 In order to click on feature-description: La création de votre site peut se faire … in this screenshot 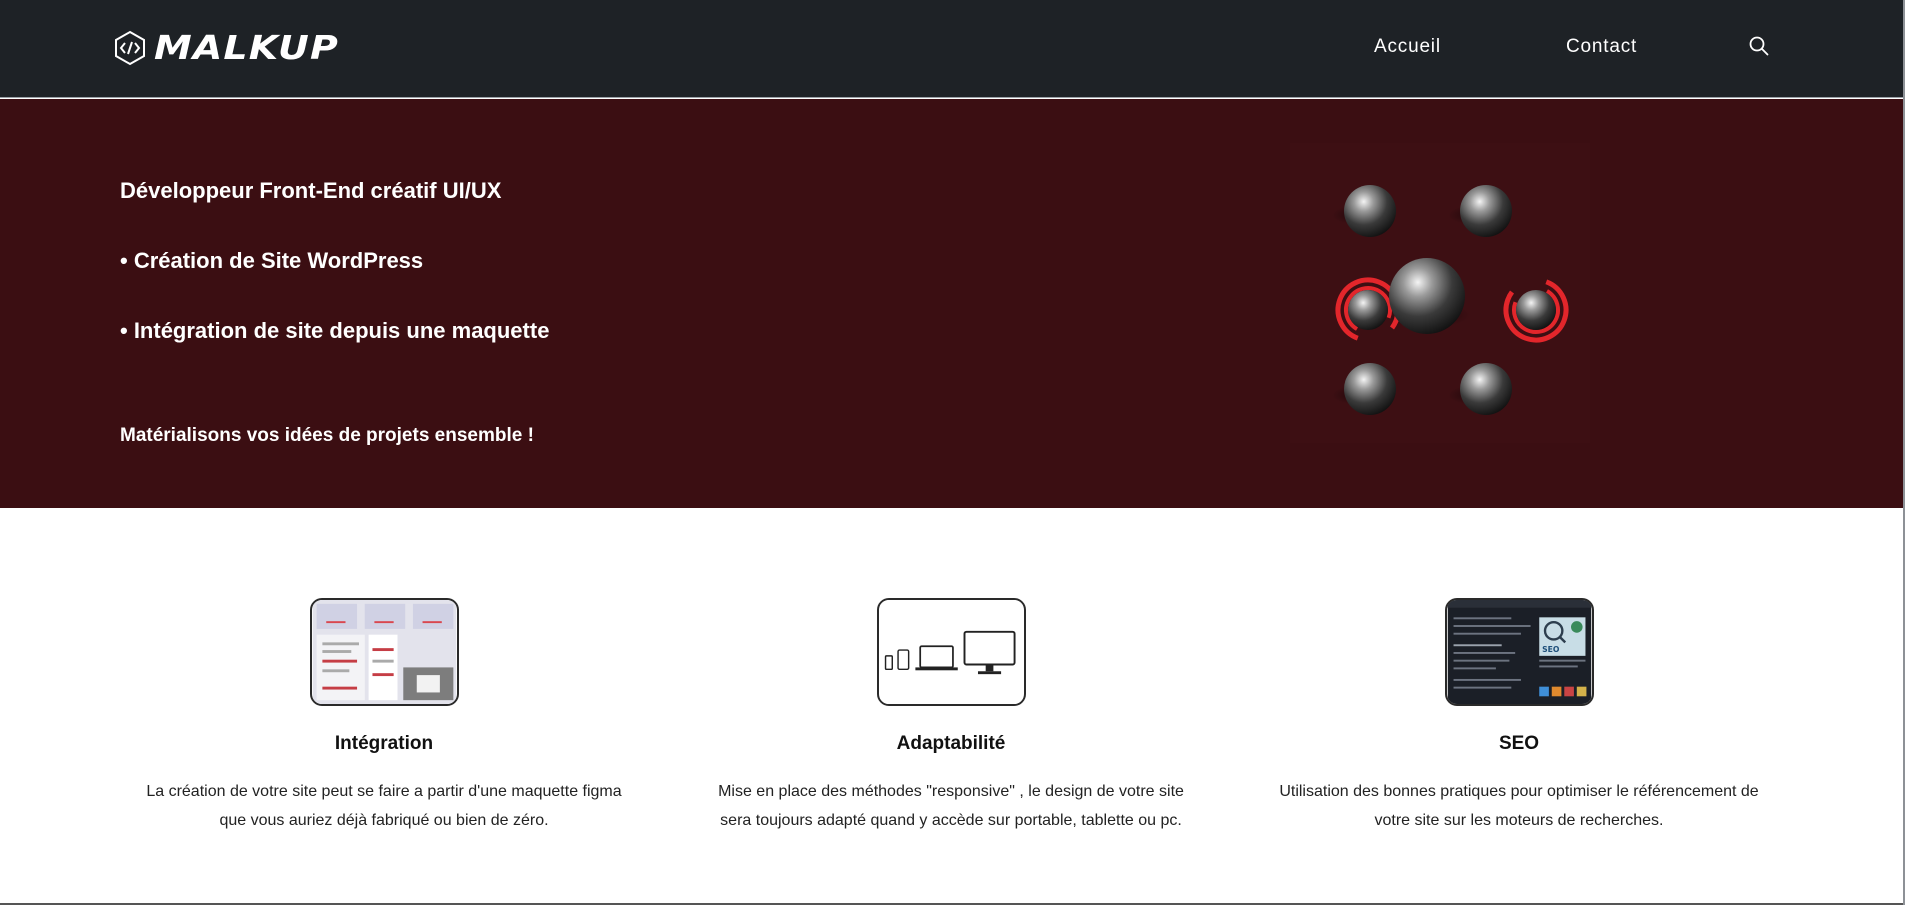, I will do `click(384, 806)`.